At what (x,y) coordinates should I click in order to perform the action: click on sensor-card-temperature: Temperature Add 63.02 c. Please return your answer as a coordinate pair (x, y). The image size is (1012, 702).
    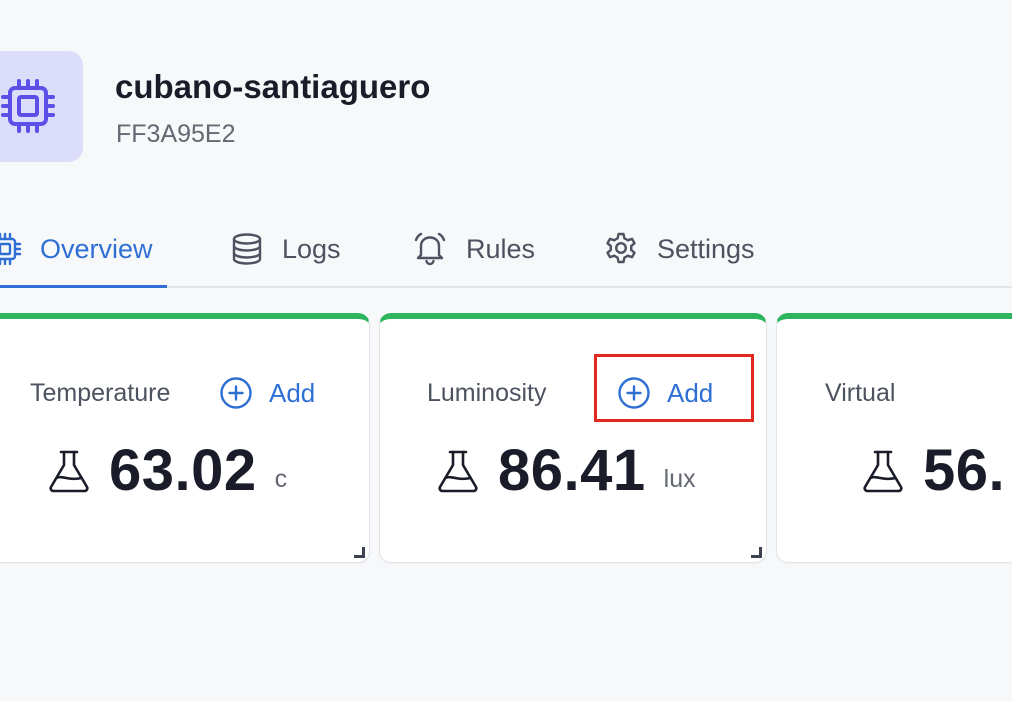
    Looking at the image, I should click on (185, 438).